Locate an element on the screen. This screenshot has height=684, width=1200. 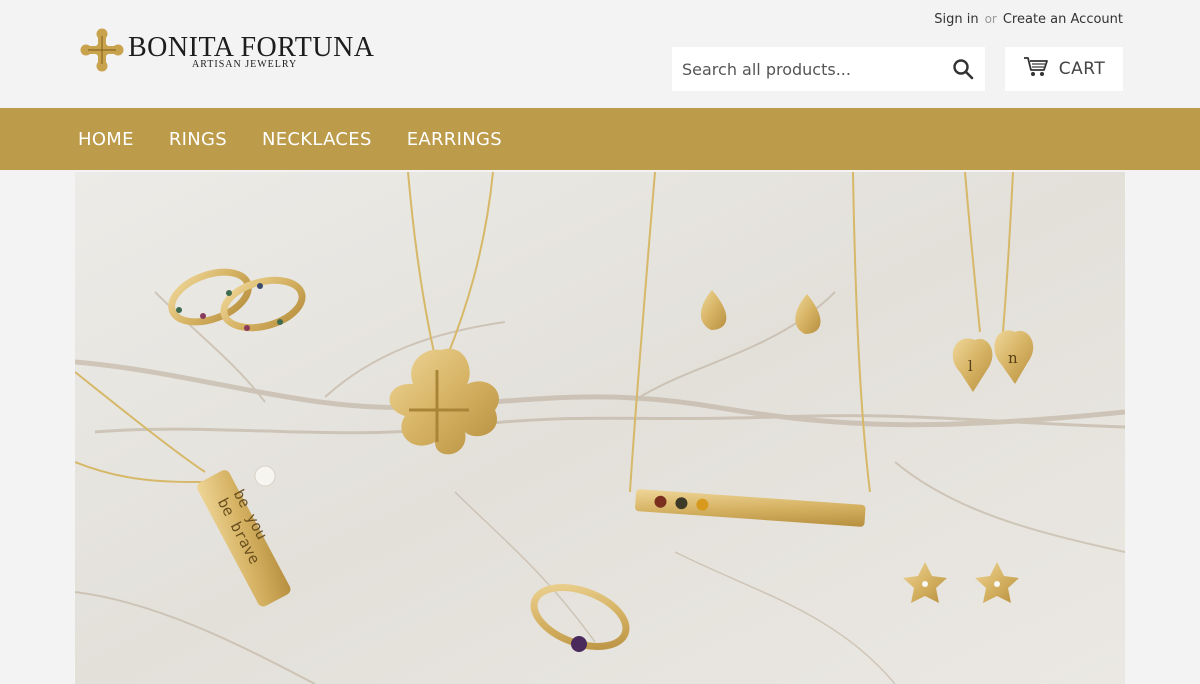
heart-initial-1: l is located at coordinates (970, 366).